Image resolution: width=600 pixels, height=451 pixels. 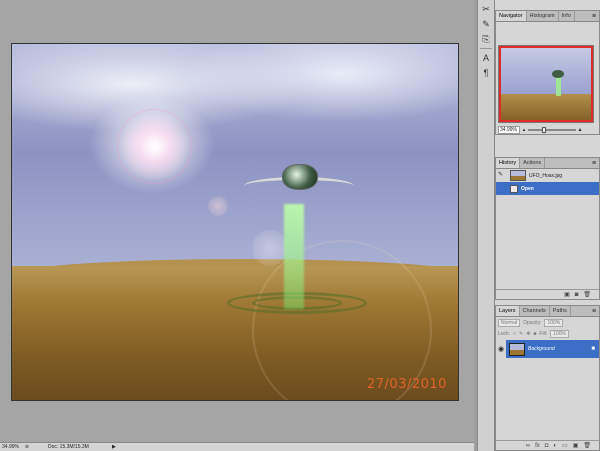 I want to click on navigator-tabs: Navigator Histogram Info ≡, so click(x=547, y=16).